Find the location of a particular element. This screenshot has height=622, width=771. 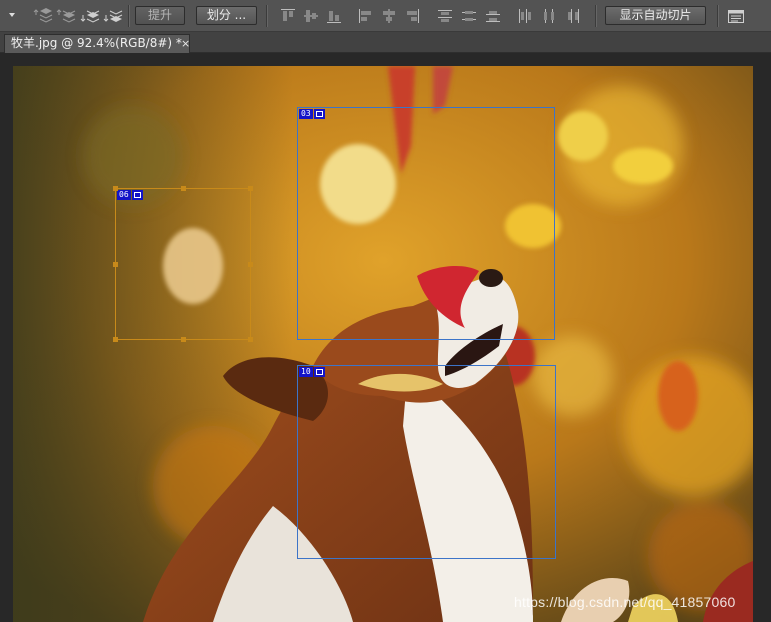

document-tab-bar: 牧羊.jpg @ 92.4%(RGB/8#) * × is located at coordinates (385, 42).